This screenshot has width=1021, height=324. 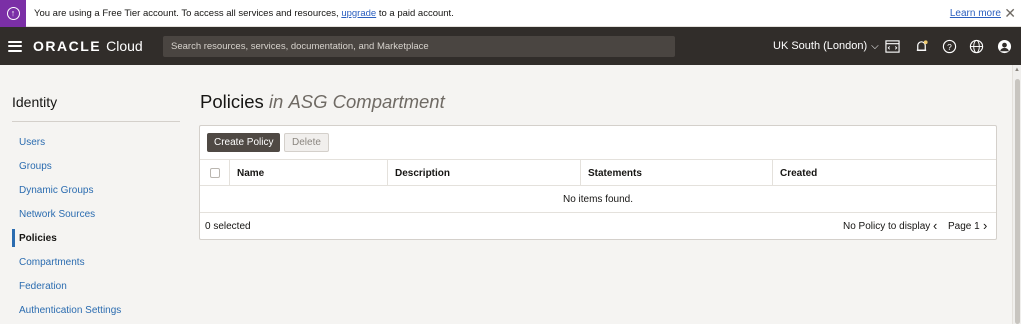 I want to click on scroll-thumb, so click(x=1017, y=201).